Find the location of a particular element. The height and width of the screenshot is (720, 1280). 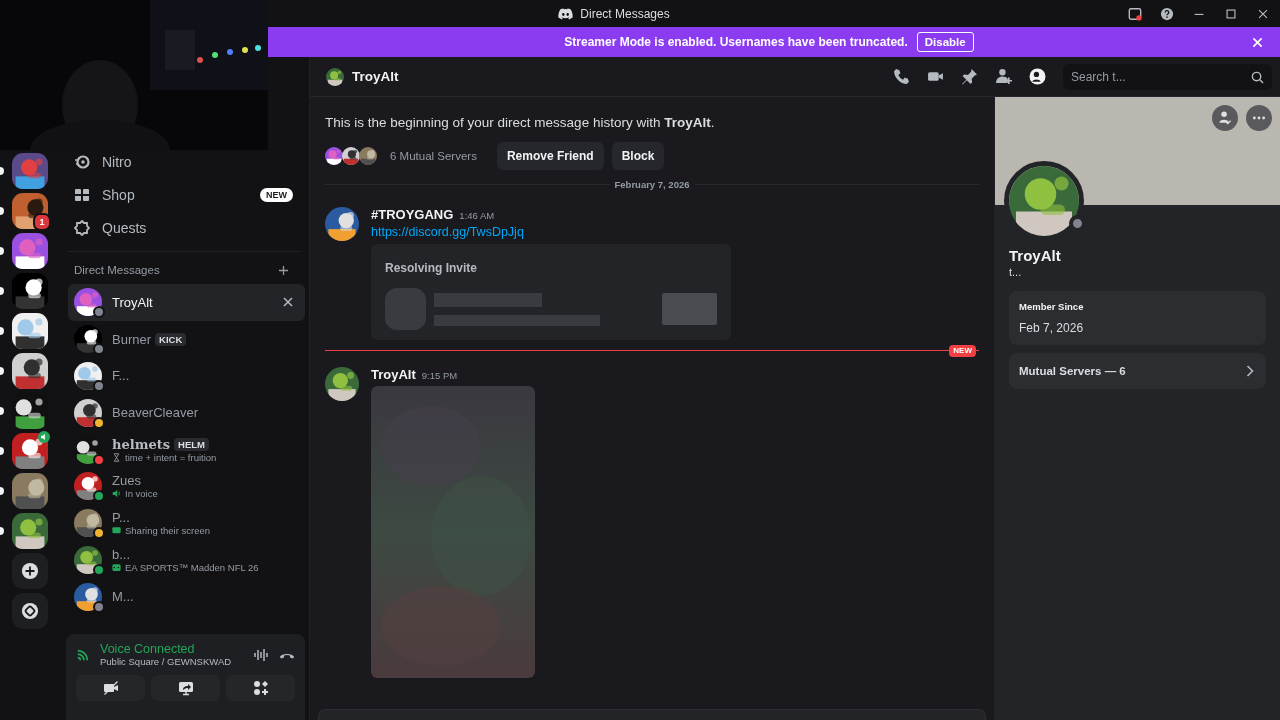

compass-icon is located at coordinates (30, 611).